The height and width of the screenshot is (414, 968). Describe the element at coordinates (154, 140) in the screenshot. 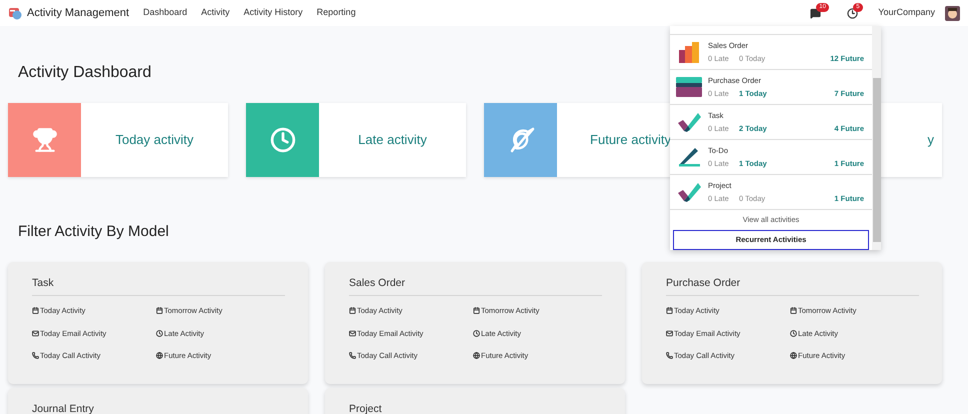

I see `card-label: Today activity` at that location.